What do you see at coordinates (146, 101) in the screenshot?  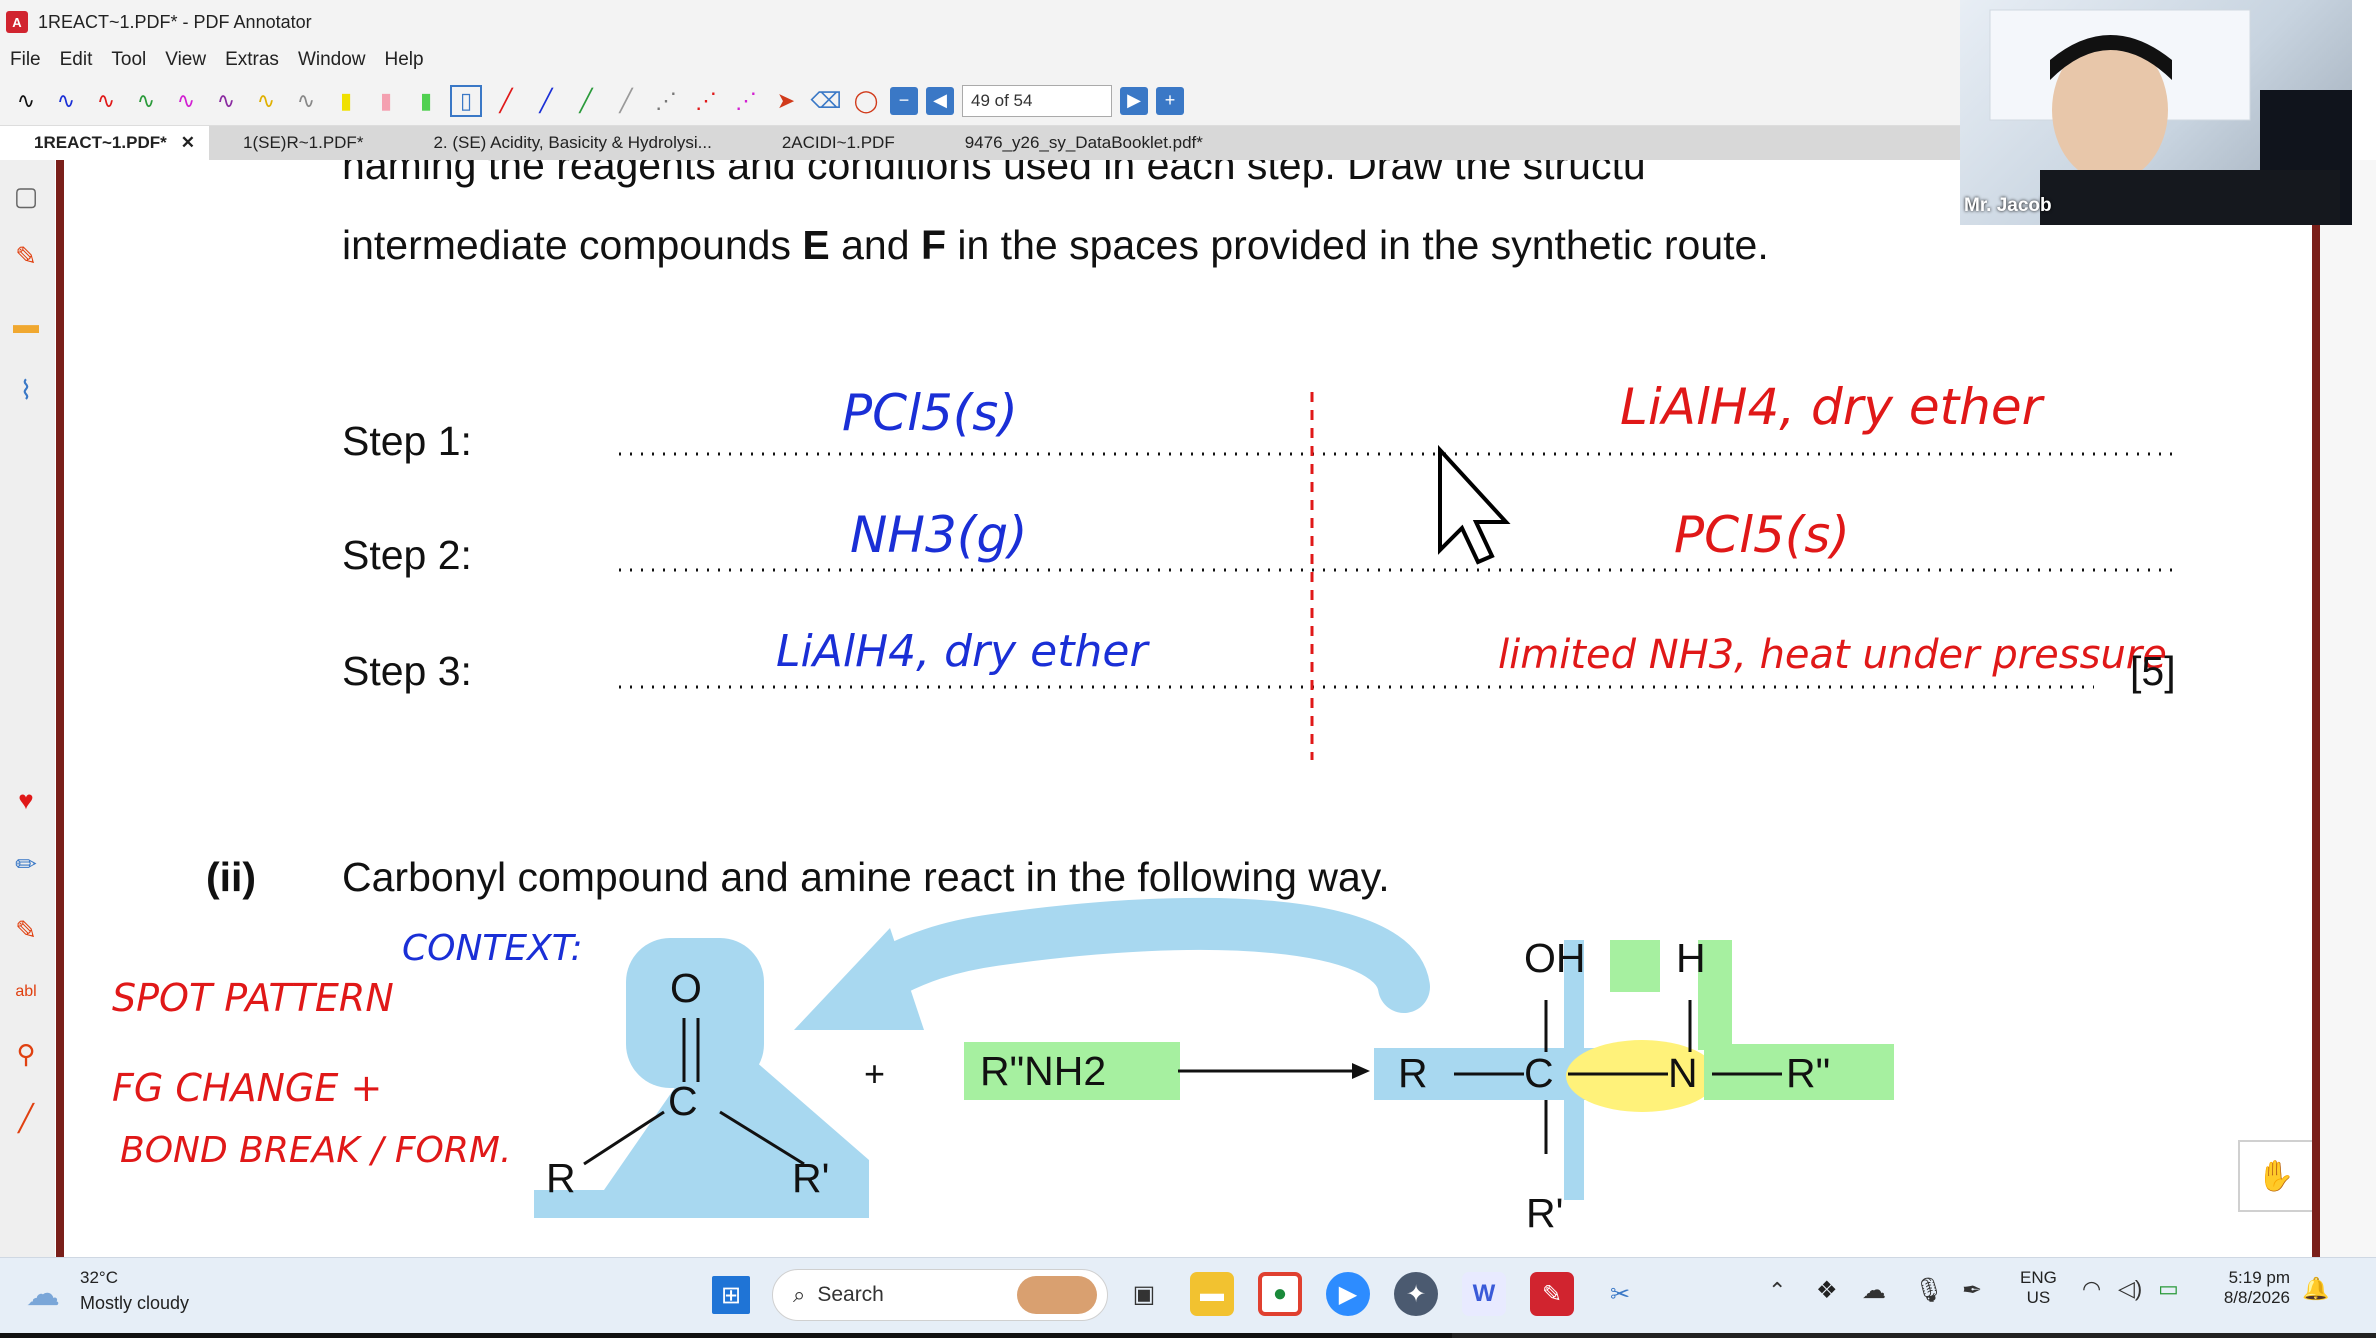 I see `pen-green-icon: ∿` at bounding box center [146, 101].